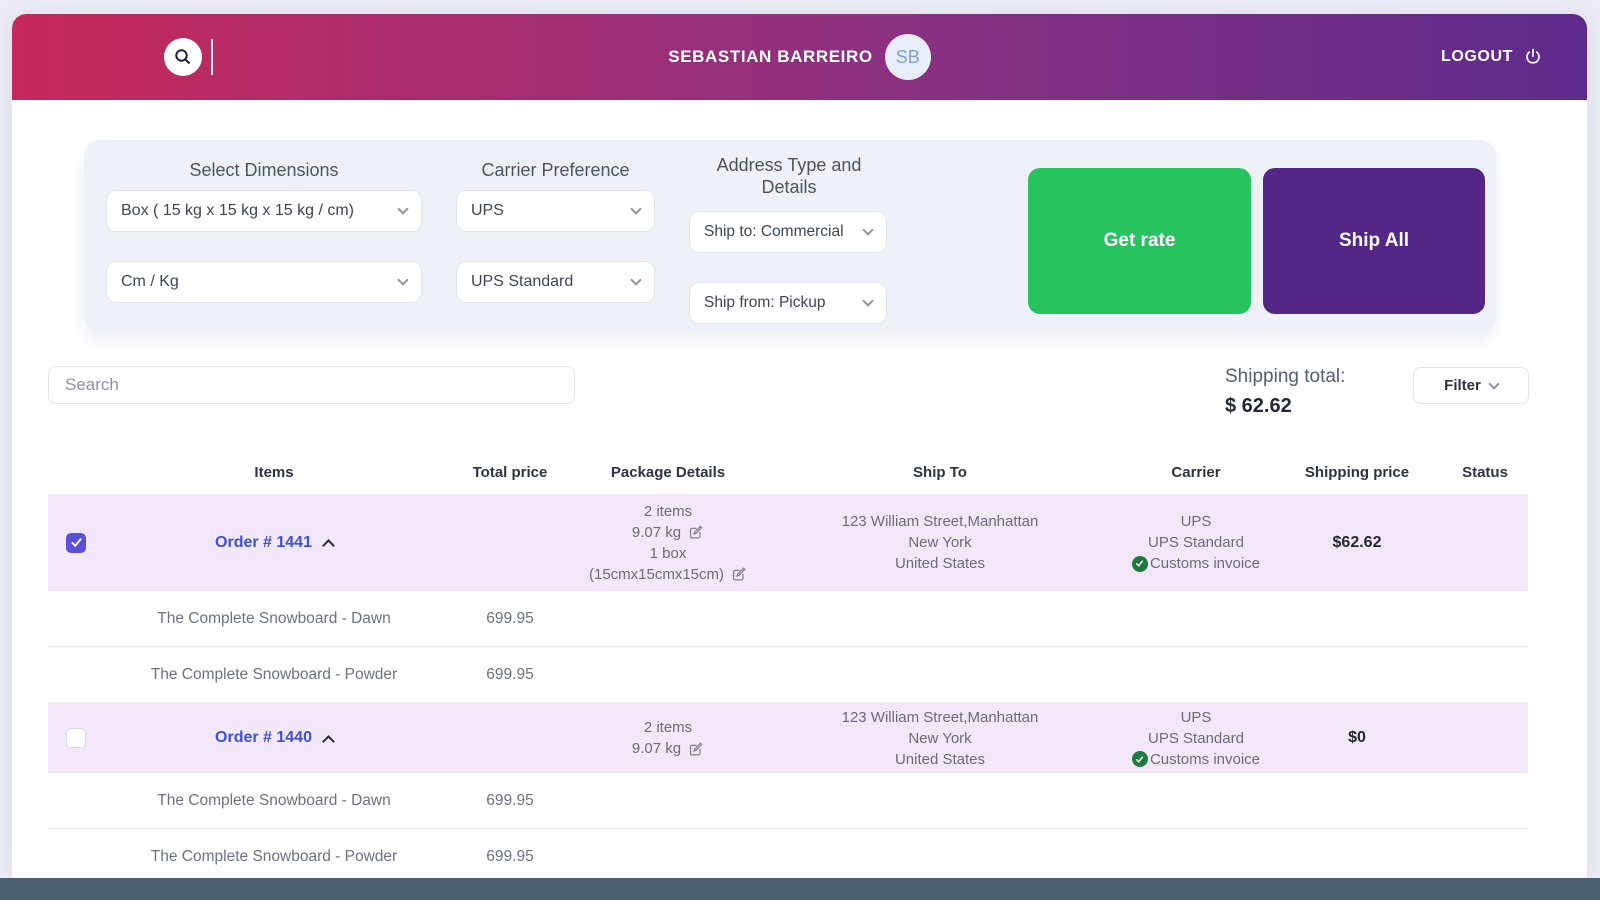 The width and height of the screenshot is (1600, 900). I want to click on shipping-total: Shipping total: $ 62.62, so click(1285, 392).